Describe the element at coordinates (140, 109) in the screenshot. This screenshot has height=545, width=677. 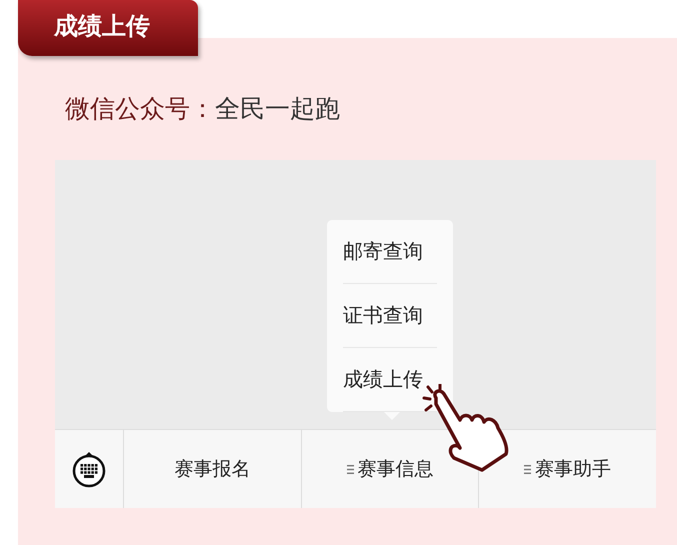
I see `account-label: 微信公众号：` at that location.